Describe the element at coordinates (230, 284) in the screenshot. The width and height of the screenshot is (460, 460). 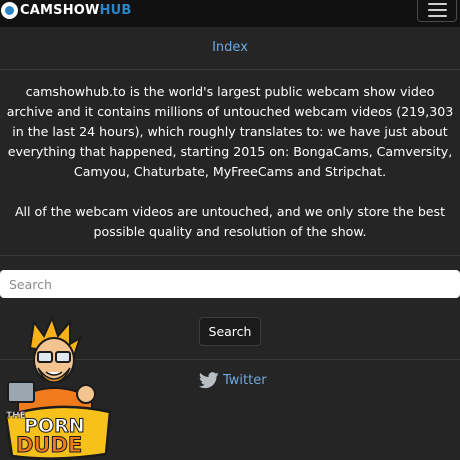
I see `search-input` at that location.